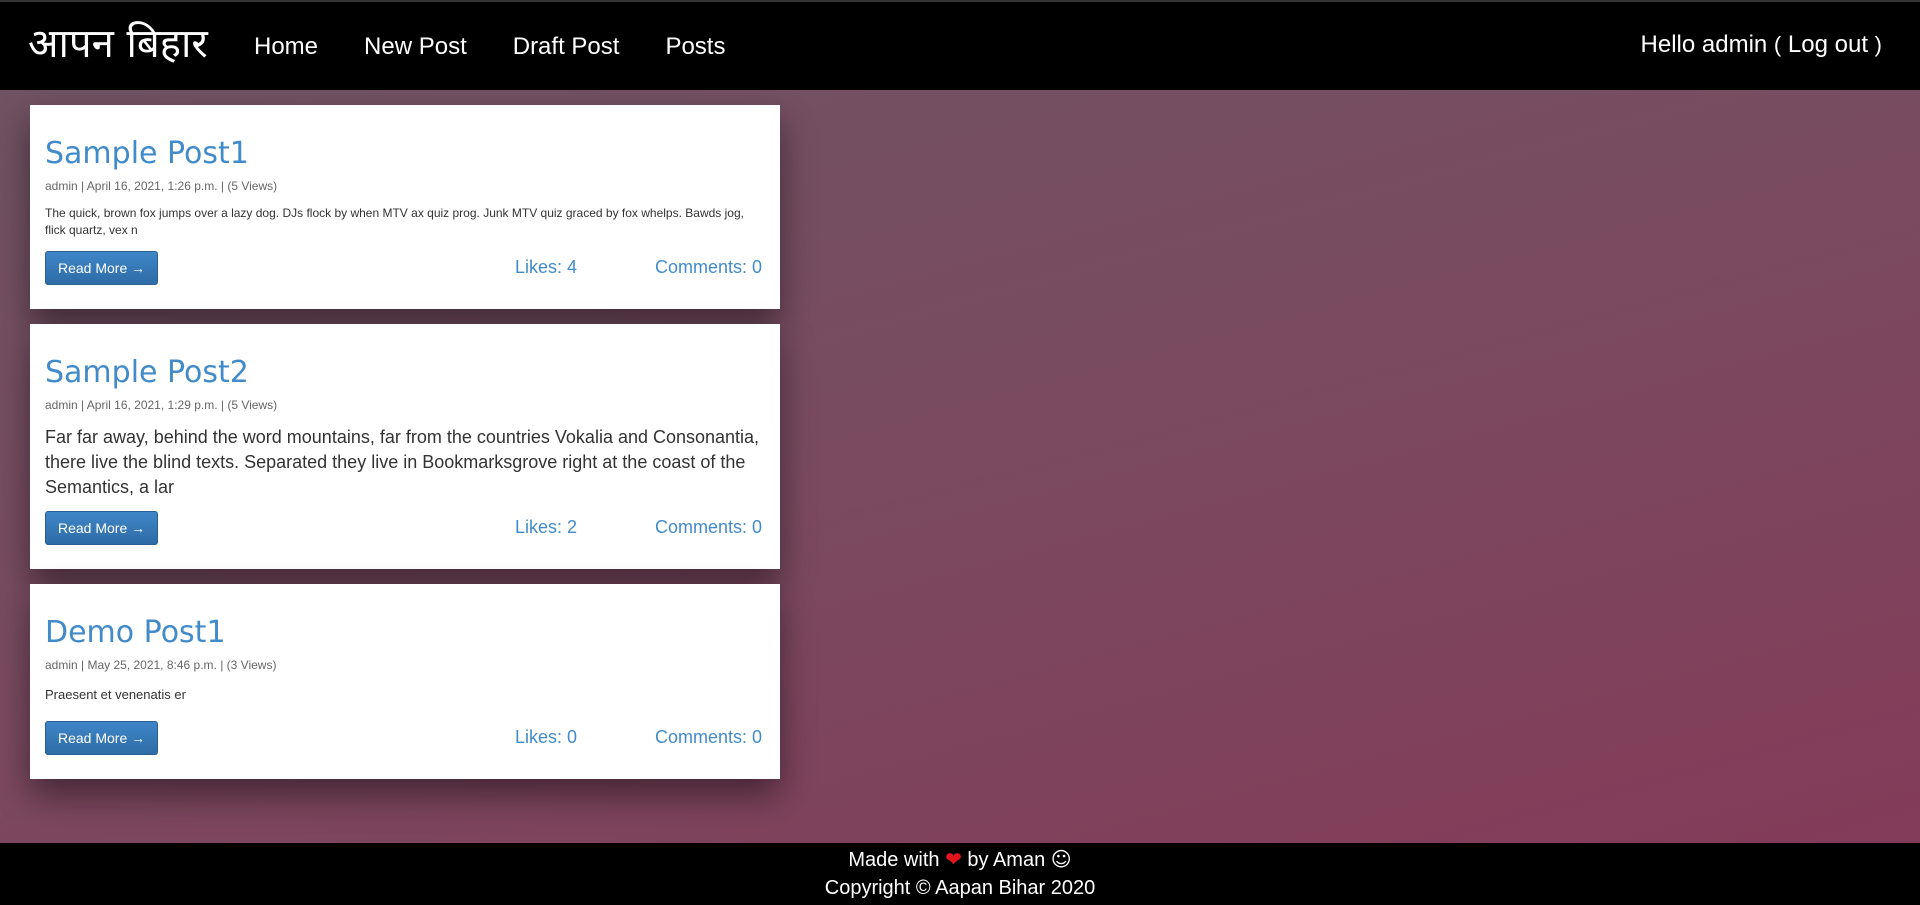 The height and width of the screenshot is (905, 1920). Describe the element at coordinates (546, 737) in the screenshot. I see `likes-count: Likes: 0` at that location.